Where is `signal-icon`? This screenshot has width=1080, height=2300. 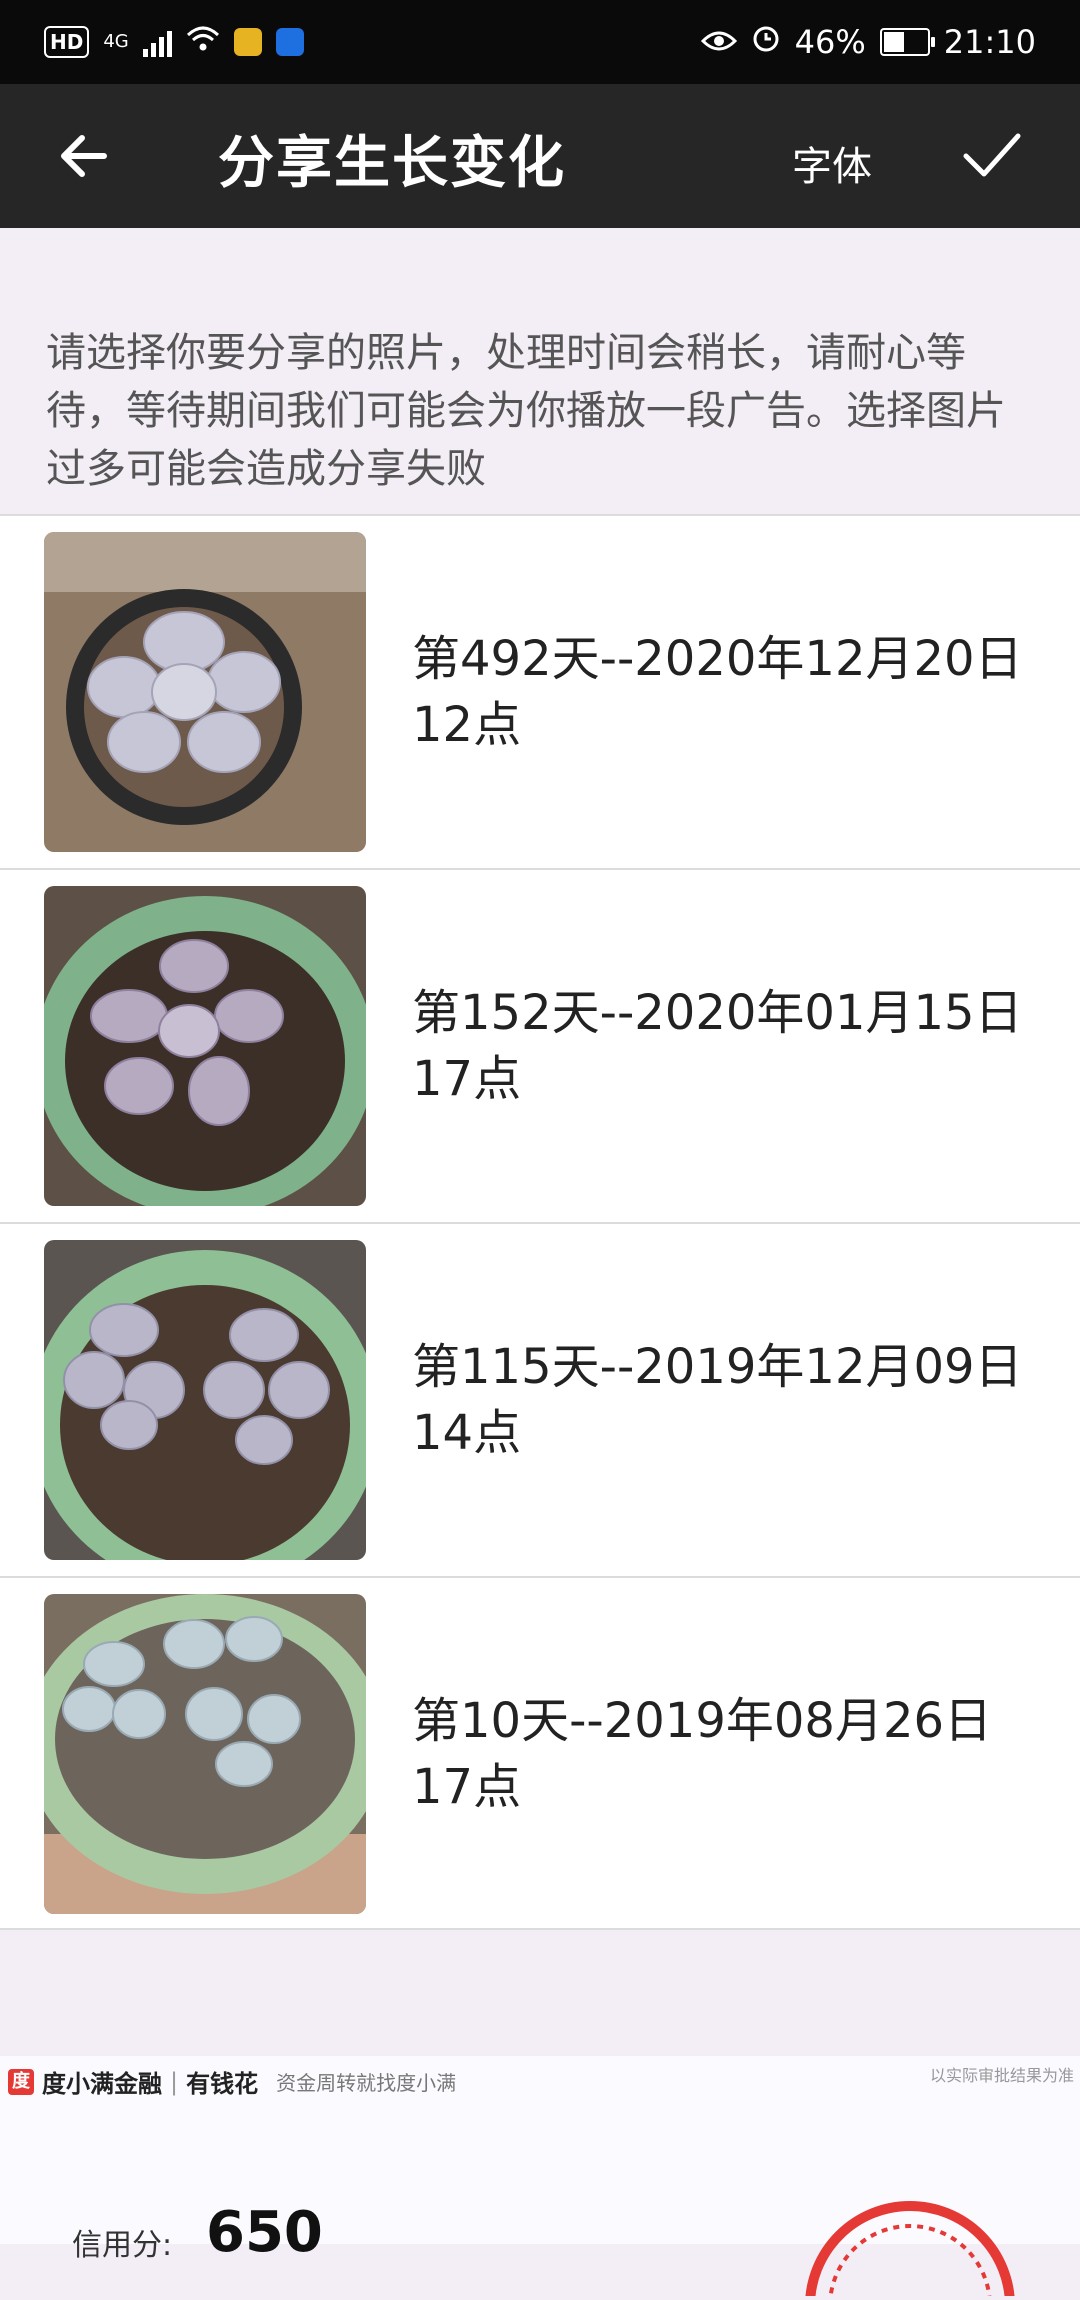
signal-icon is located at coordinates (157, 42).